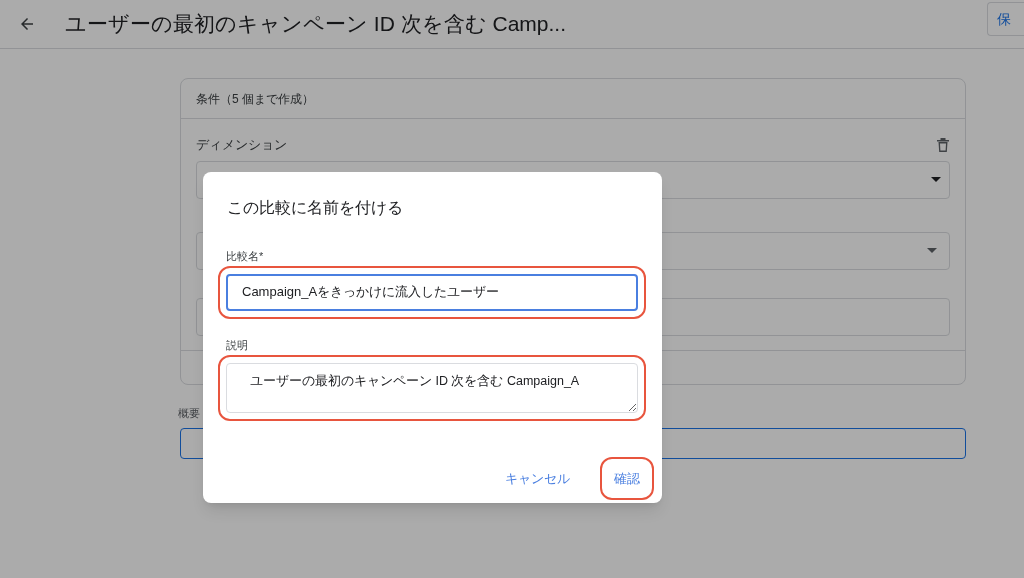 This screenshot has width=1024, height=578. Describe the element at coordinates (241, 145) in the screenshot. I see `dimension-label: ディメンション` at that location.